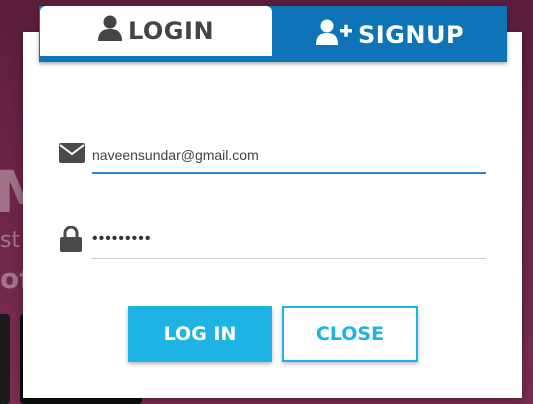  I want to click on tab-signup-label: SIGNUP, so click(411, 35).